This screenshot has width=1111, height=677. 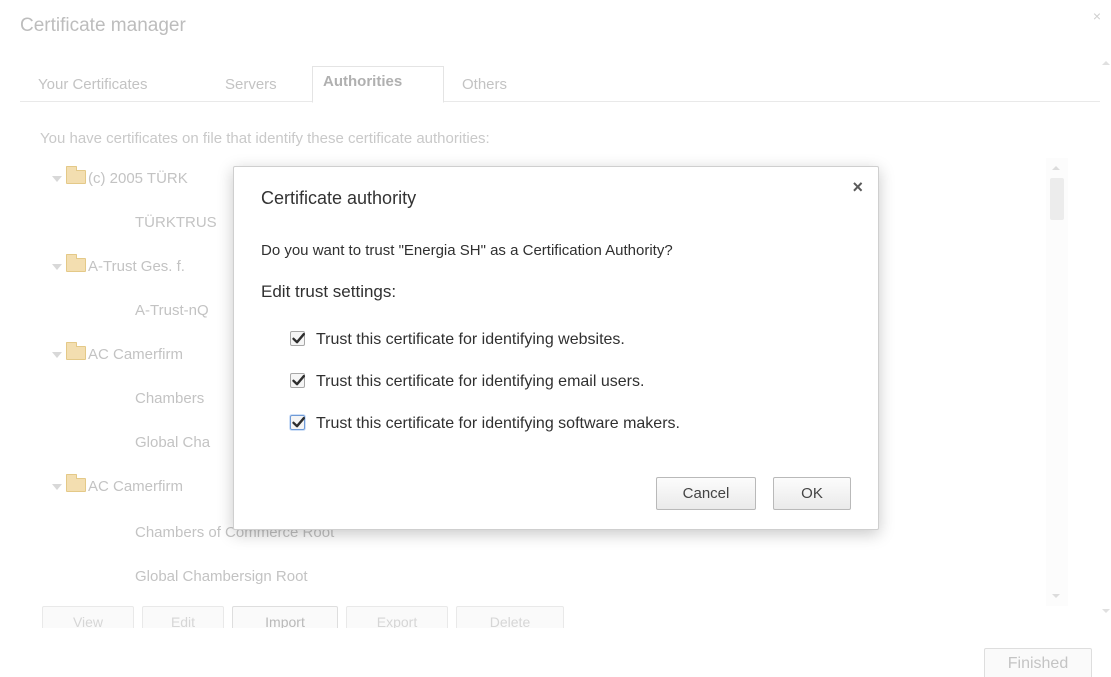 I want to click on trust-websites-checkbox, so click(x=297, y=338).